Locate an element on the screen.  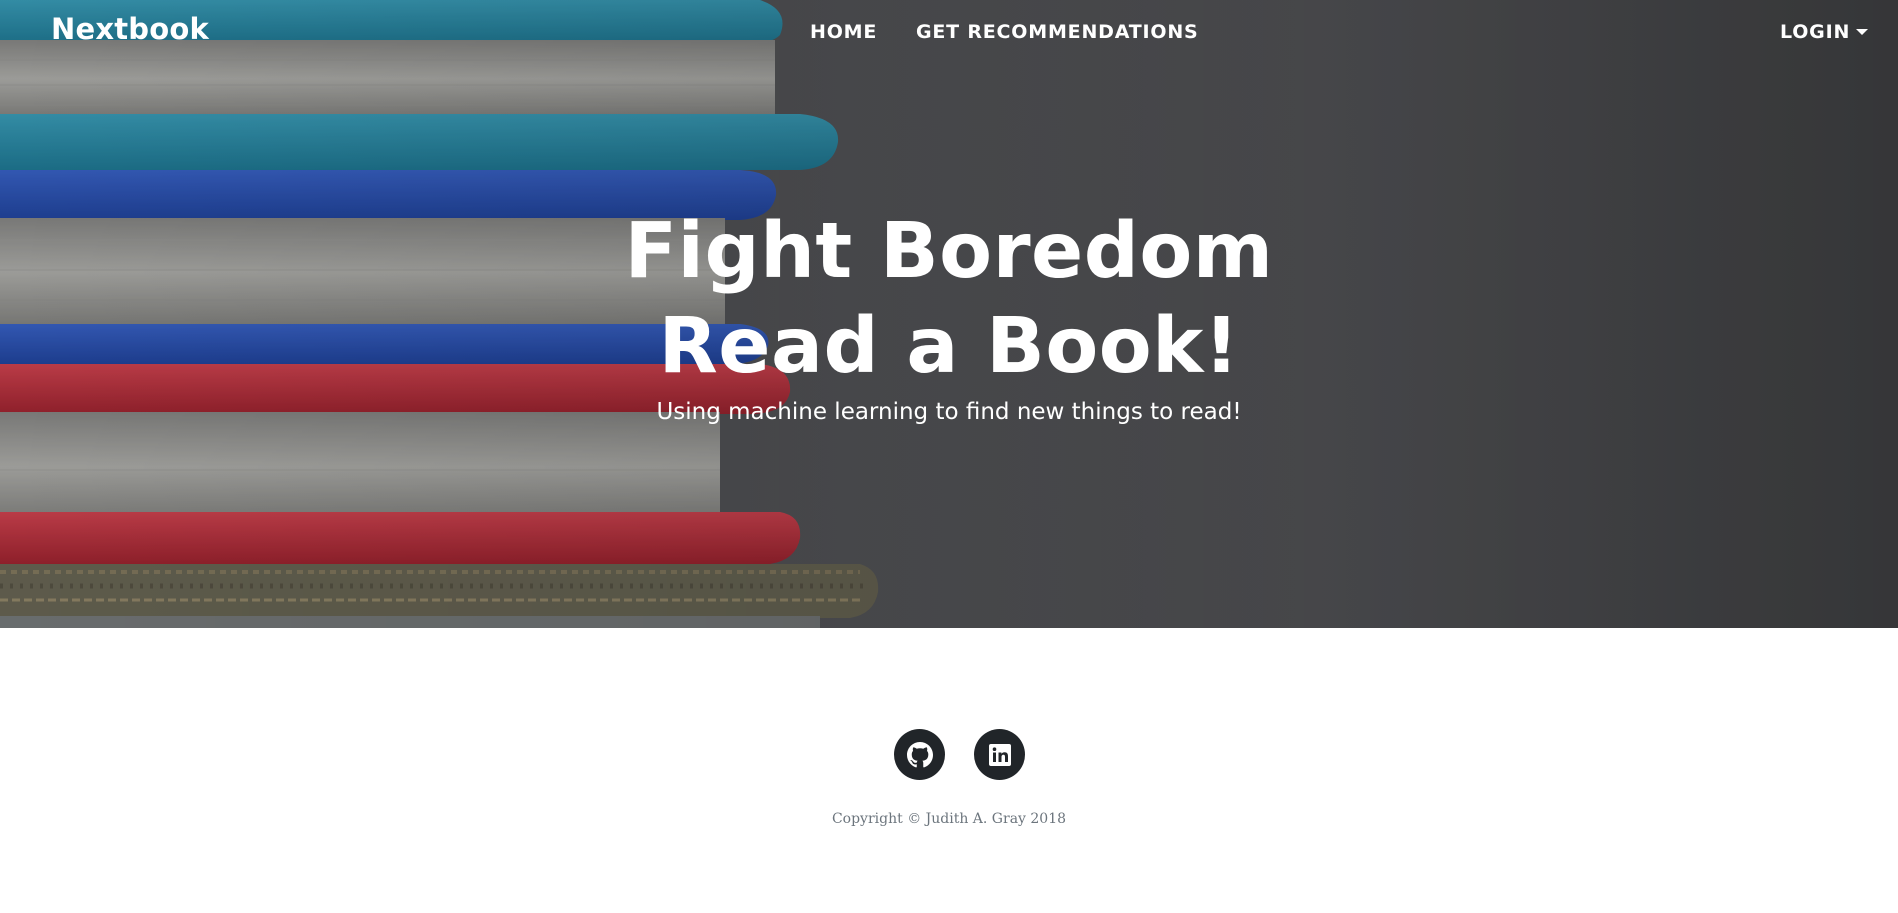
linkedin-icon is located at coordinates (999, 754).